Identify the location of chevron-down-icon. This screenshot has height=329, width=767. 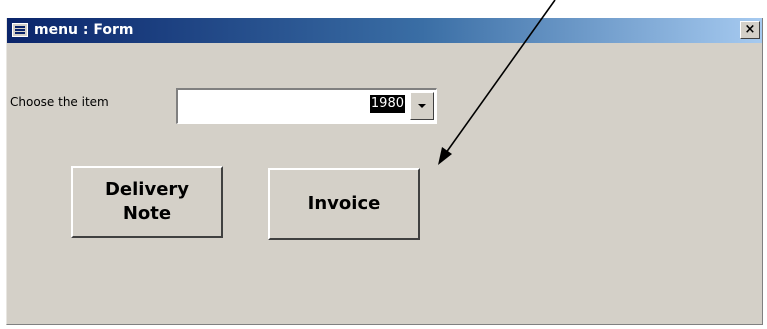
(422, 106).